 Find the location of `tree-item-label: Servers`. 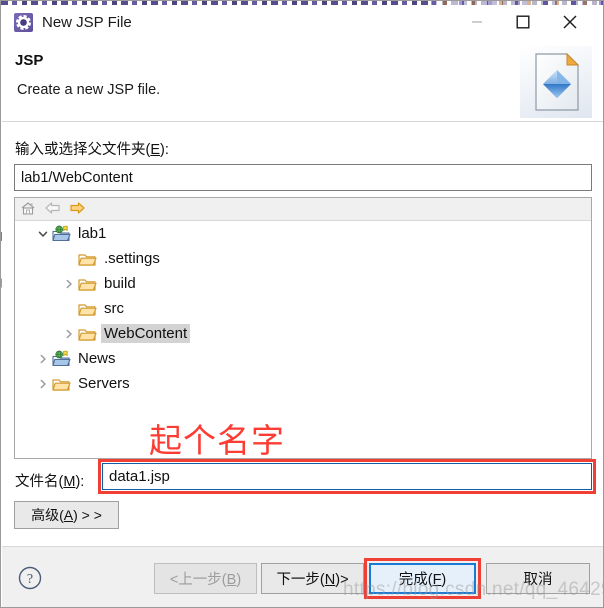

tree-item-label: Servers is located at coordinates (104, 383).